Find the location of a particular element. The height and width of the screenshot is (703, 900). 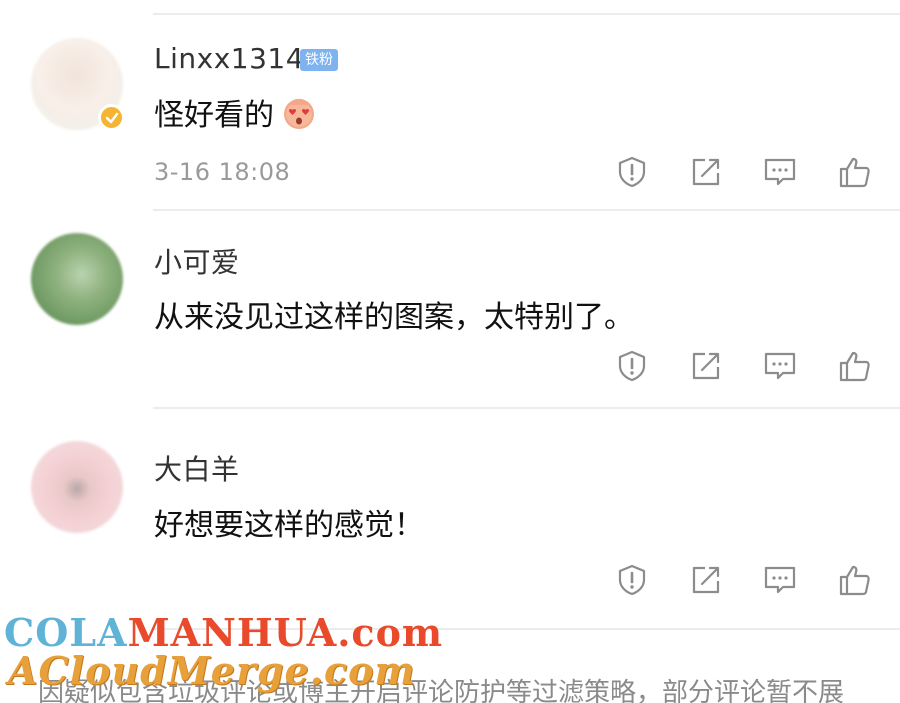

username: Linxx1314 is located at coordinates (229, 58).